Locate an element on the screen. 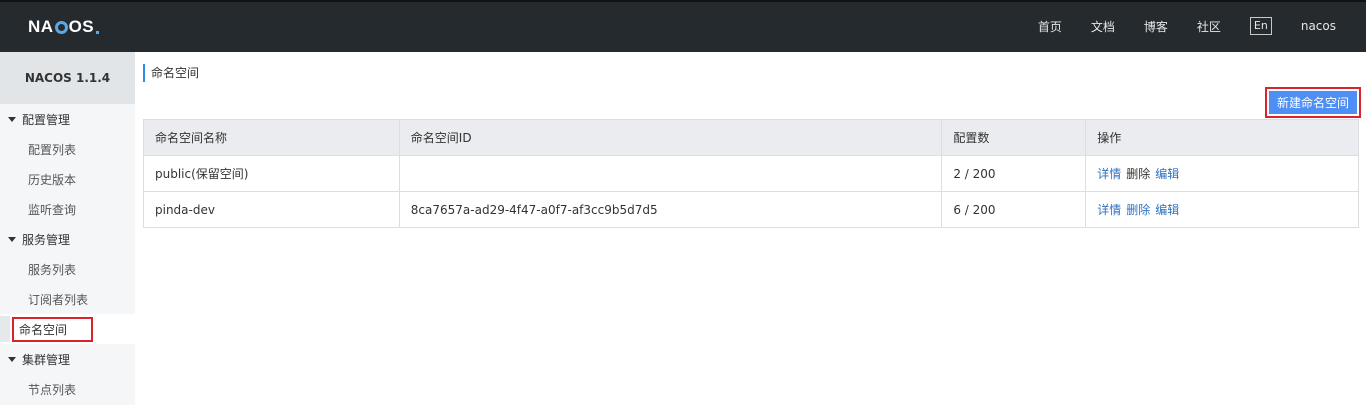  sidebar-group-config: 配置管理 is located at coordinates (67, 119).